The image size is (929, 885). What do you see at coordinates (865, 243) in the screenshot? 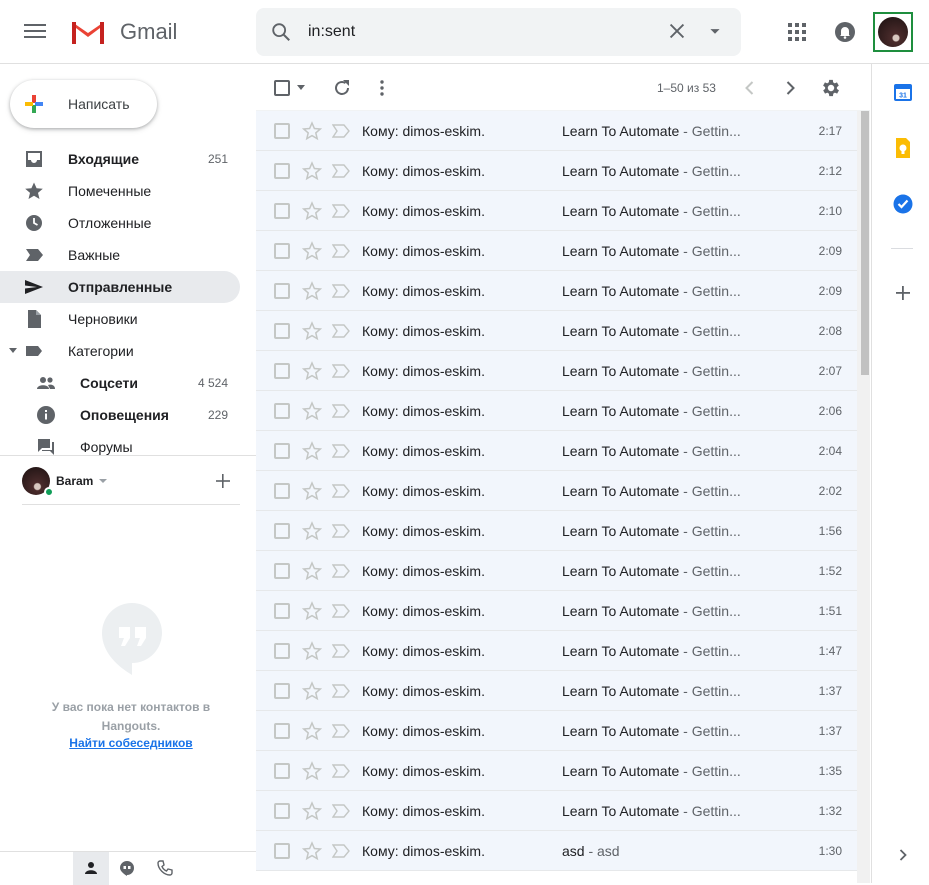
I see `scrollbar-thumb` at bounding box center [865, 243].